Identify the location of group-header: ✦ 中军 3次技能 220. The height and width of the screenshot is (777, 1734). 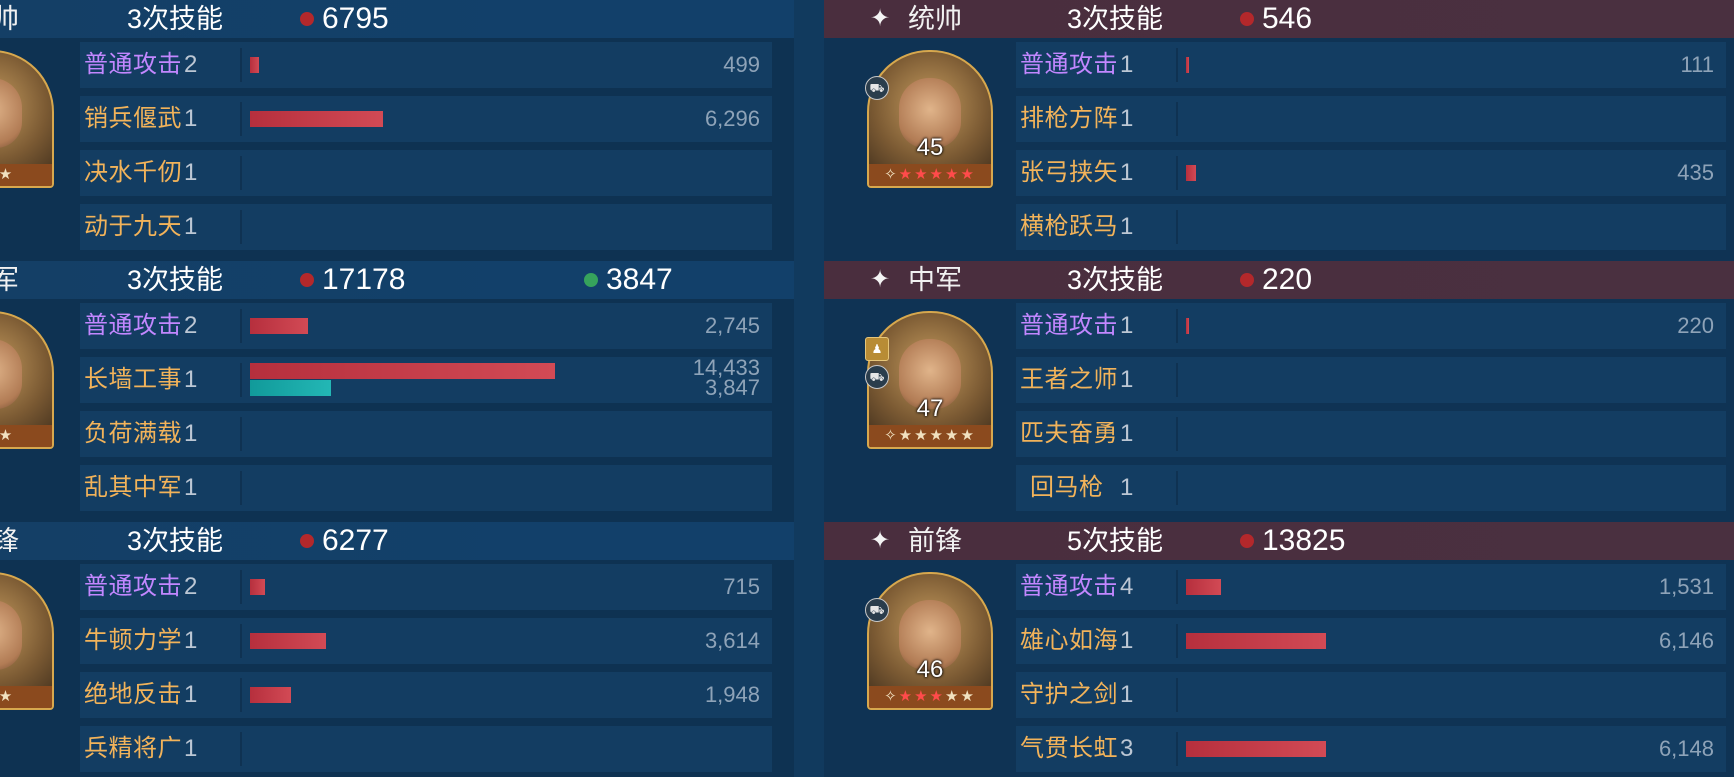
(1279, 280).